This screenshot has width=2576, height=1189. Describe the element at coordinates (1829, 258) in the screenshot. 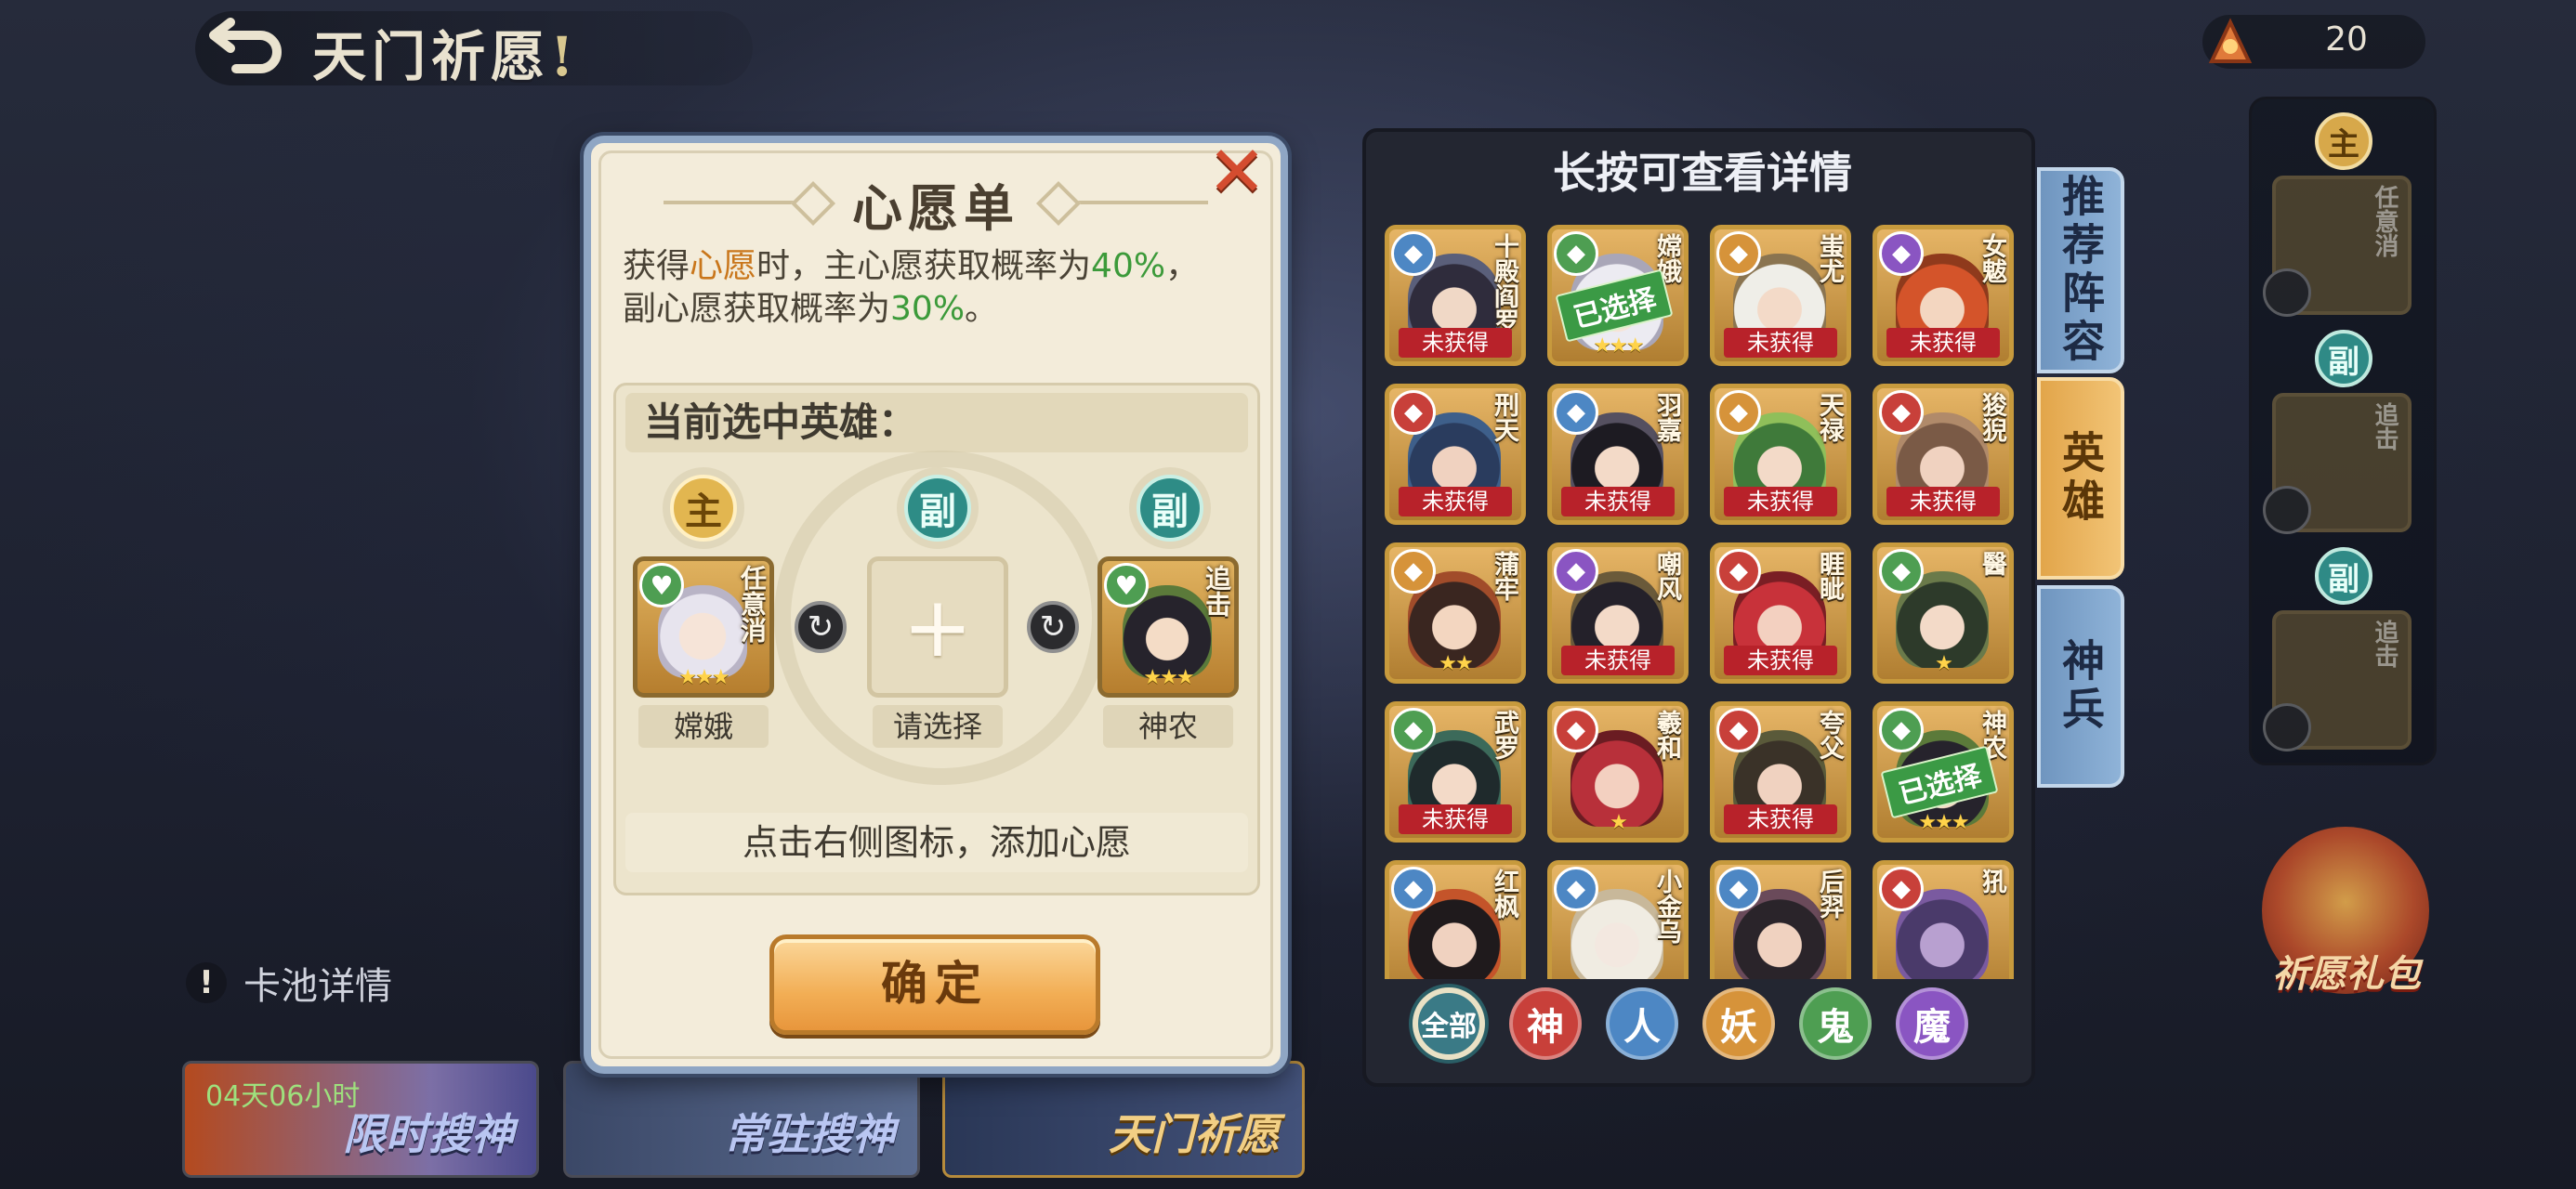

I see `hero-name: 蚩尤` at that location.